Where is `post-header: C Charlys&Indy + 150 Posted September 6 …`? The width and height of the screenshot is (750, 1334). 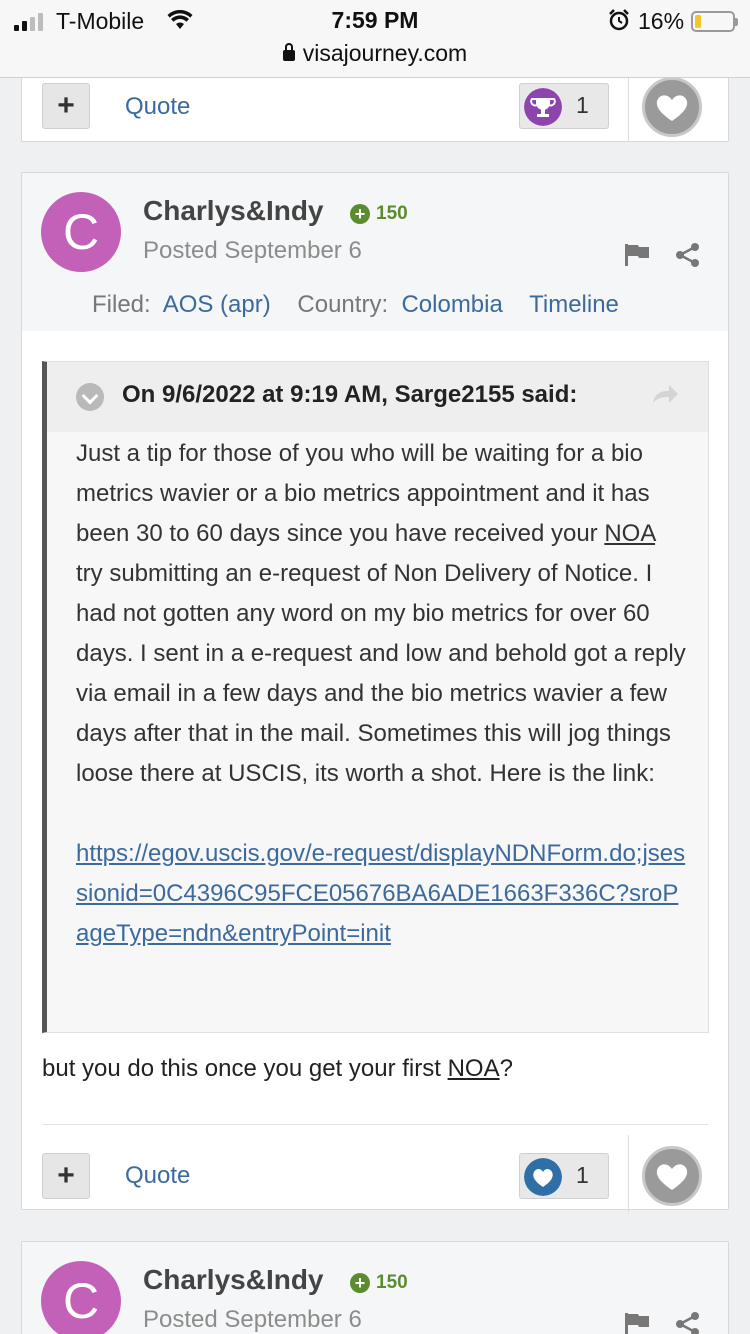
post-header: C Charlys&Indy + 150 Posted September 6 … is located at coordinates (375, 252).